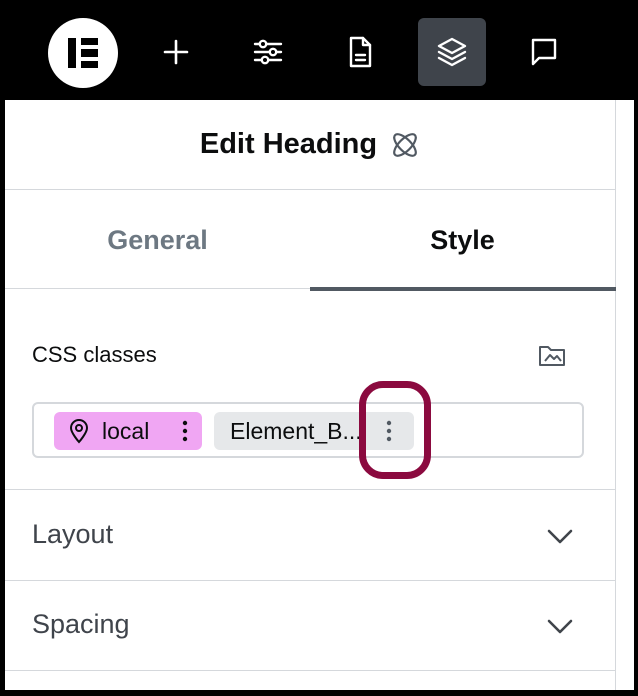  Describe the element at coordinates (79, 431) in the screenshot. I see `map-pin-icon` at that location.